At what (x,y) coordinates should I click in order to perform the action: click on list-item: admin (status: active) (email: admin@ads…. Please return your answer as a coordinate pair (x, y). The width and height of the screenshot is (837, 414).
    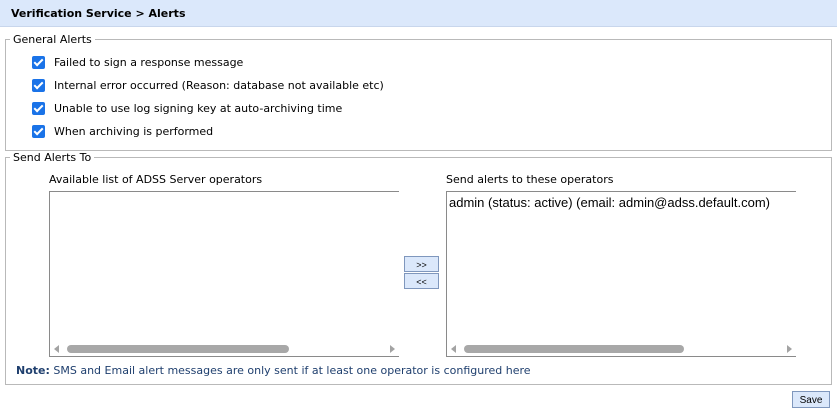
    Looking at the image, I should click on (609, 202).